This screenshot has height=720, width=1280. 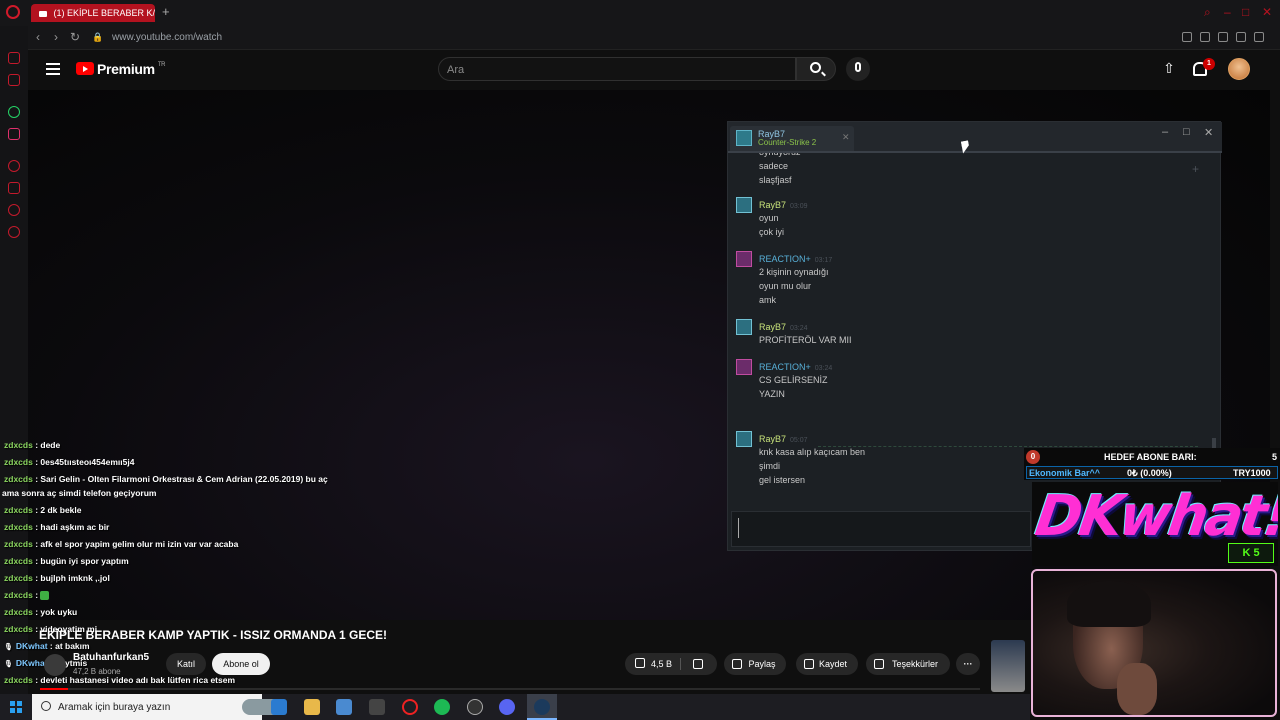 I want to click on whatsapp-icon, so click(x=14, y=112).